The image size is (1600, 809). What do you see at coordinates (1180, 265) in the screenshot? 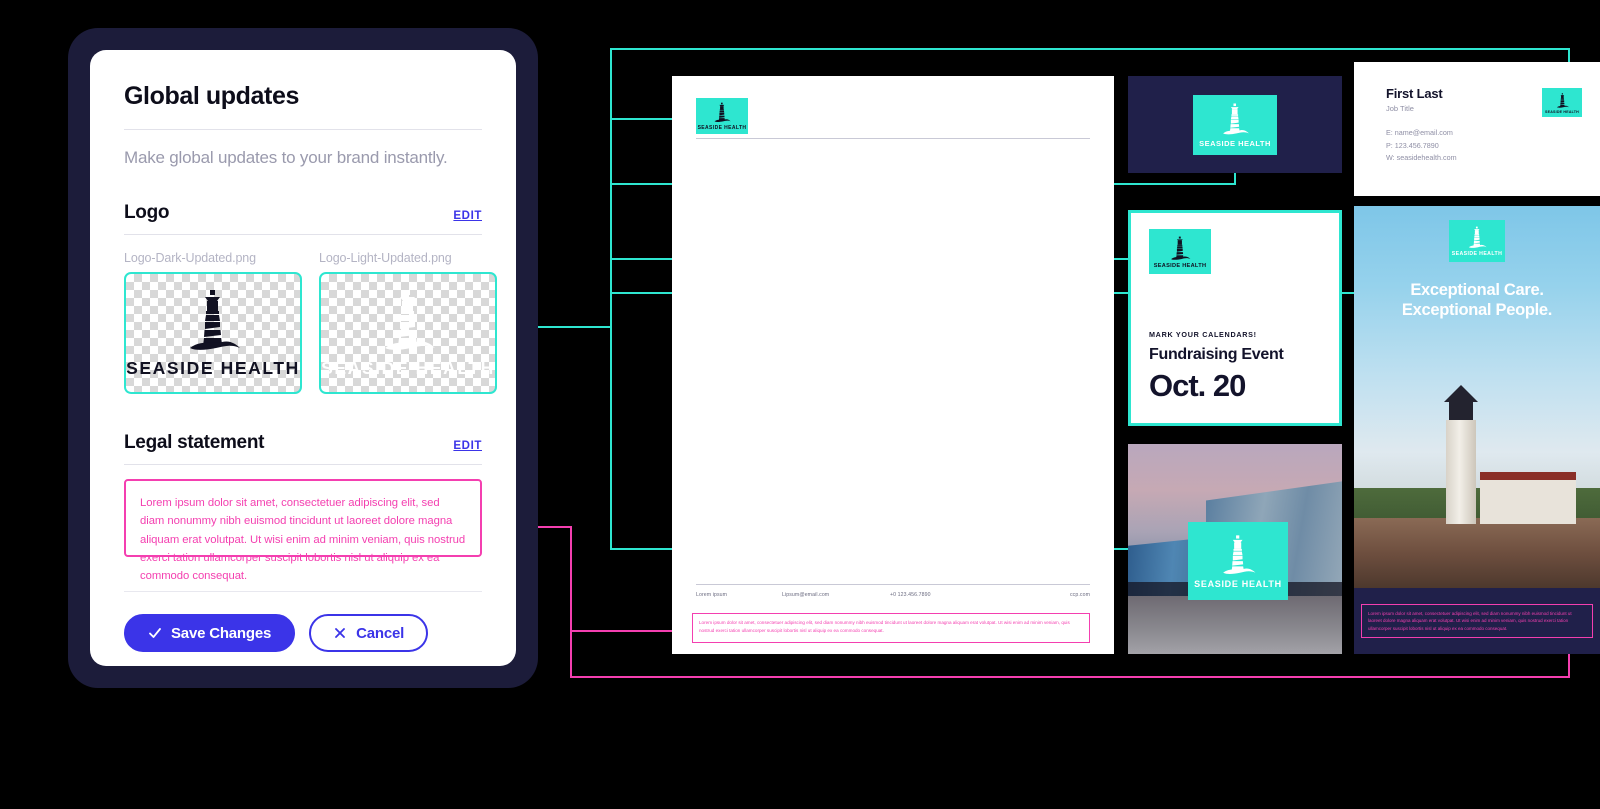
I see `flyer-wordmark: SEASIDE HEALTH` at bounding box center [1180, 265].